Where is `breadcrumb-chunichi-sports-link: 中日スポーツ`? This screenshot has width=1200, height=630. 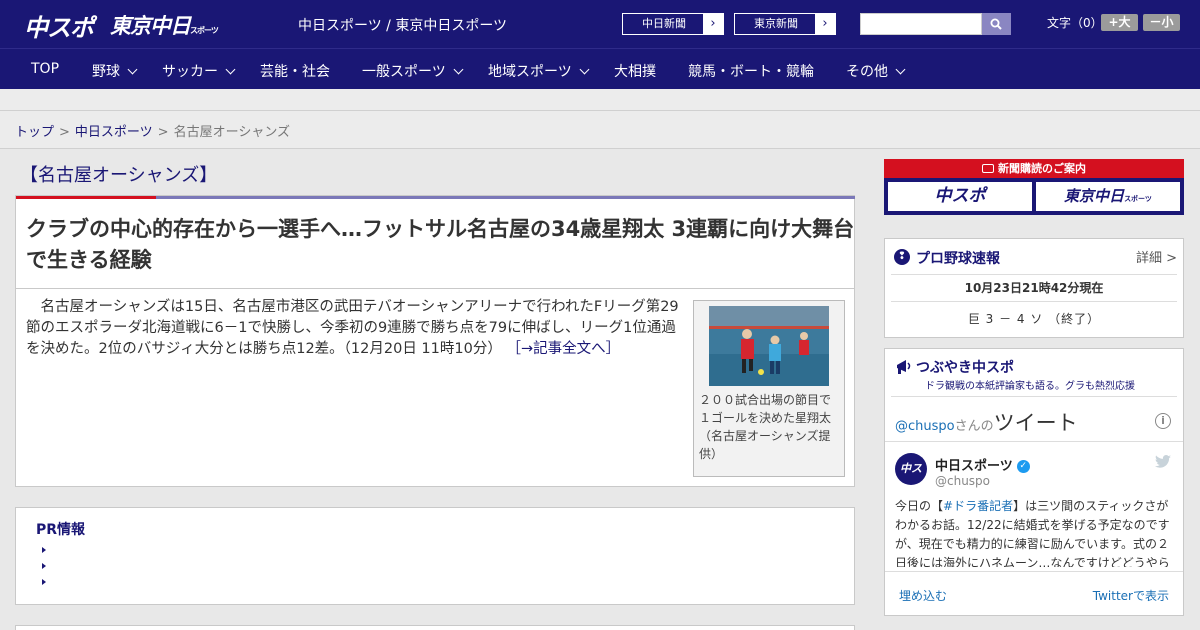
breadcrumb-chunichi-sports-link: 中日スポーツ is located at coordinates (114, 132).